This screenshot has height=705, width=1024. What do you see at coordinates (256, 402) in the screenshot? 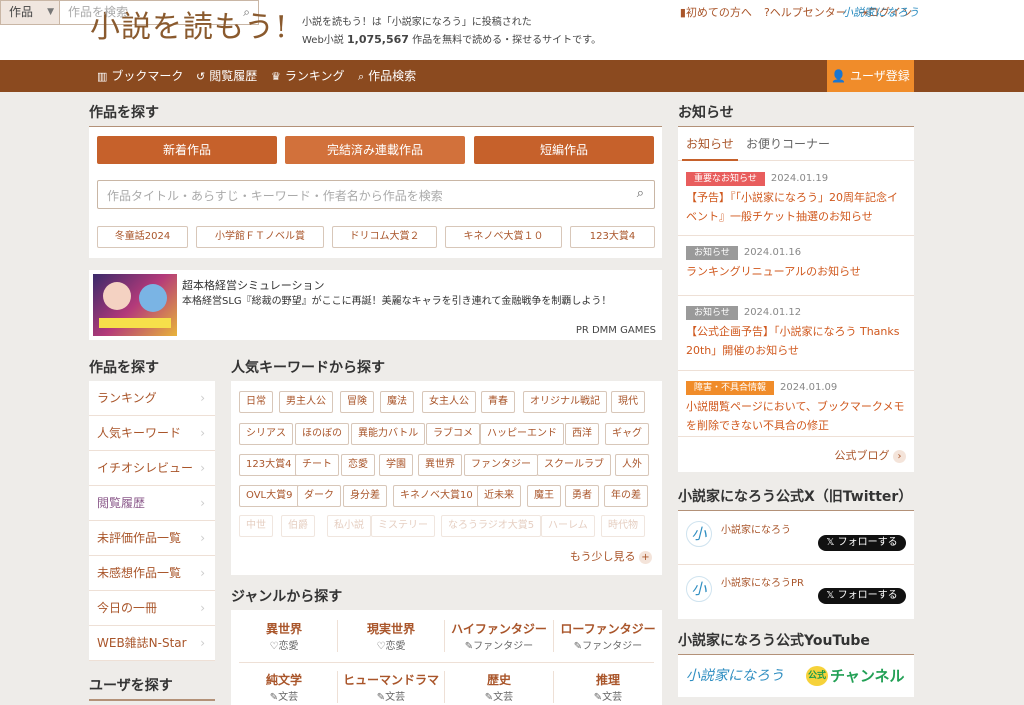
I see `keyword-tag: 日常` at bounding box center [256, 402].